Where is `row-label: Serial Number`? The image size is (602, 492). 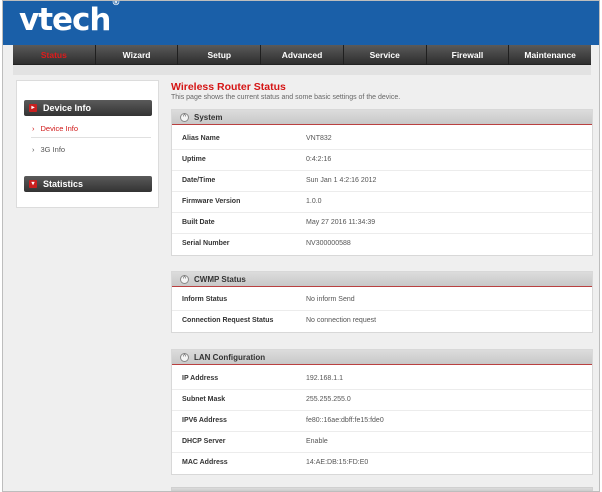 row-label: Serial Number is located at coordinates (206, 243).